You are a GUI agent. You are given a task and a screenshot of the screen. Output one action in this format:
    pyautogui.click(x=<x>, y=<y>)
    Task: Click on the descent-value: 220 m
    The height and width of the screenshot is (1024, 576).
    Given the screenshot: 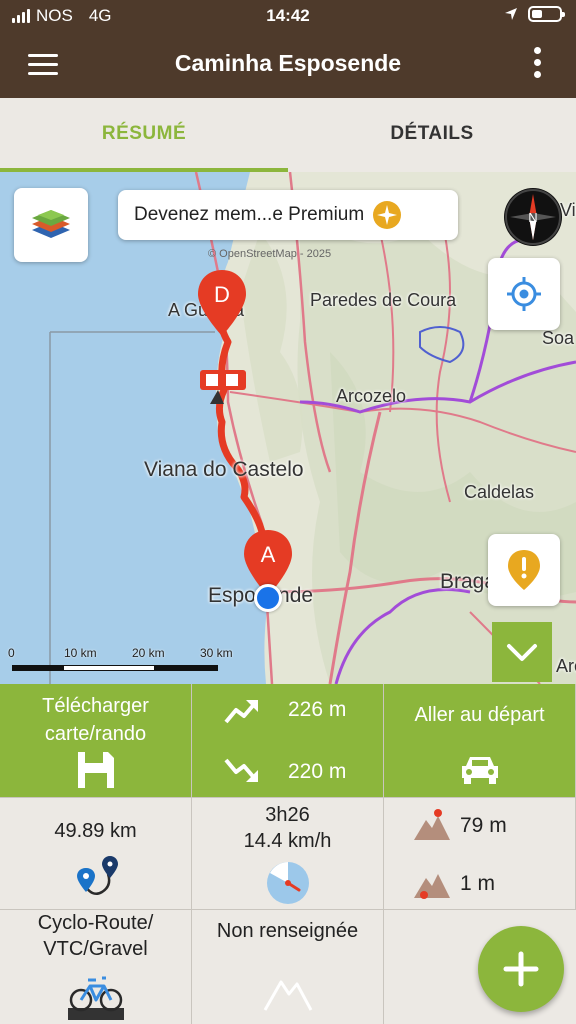 What is the action you would take?
    pyautogui.click(x=317, y=771)
    